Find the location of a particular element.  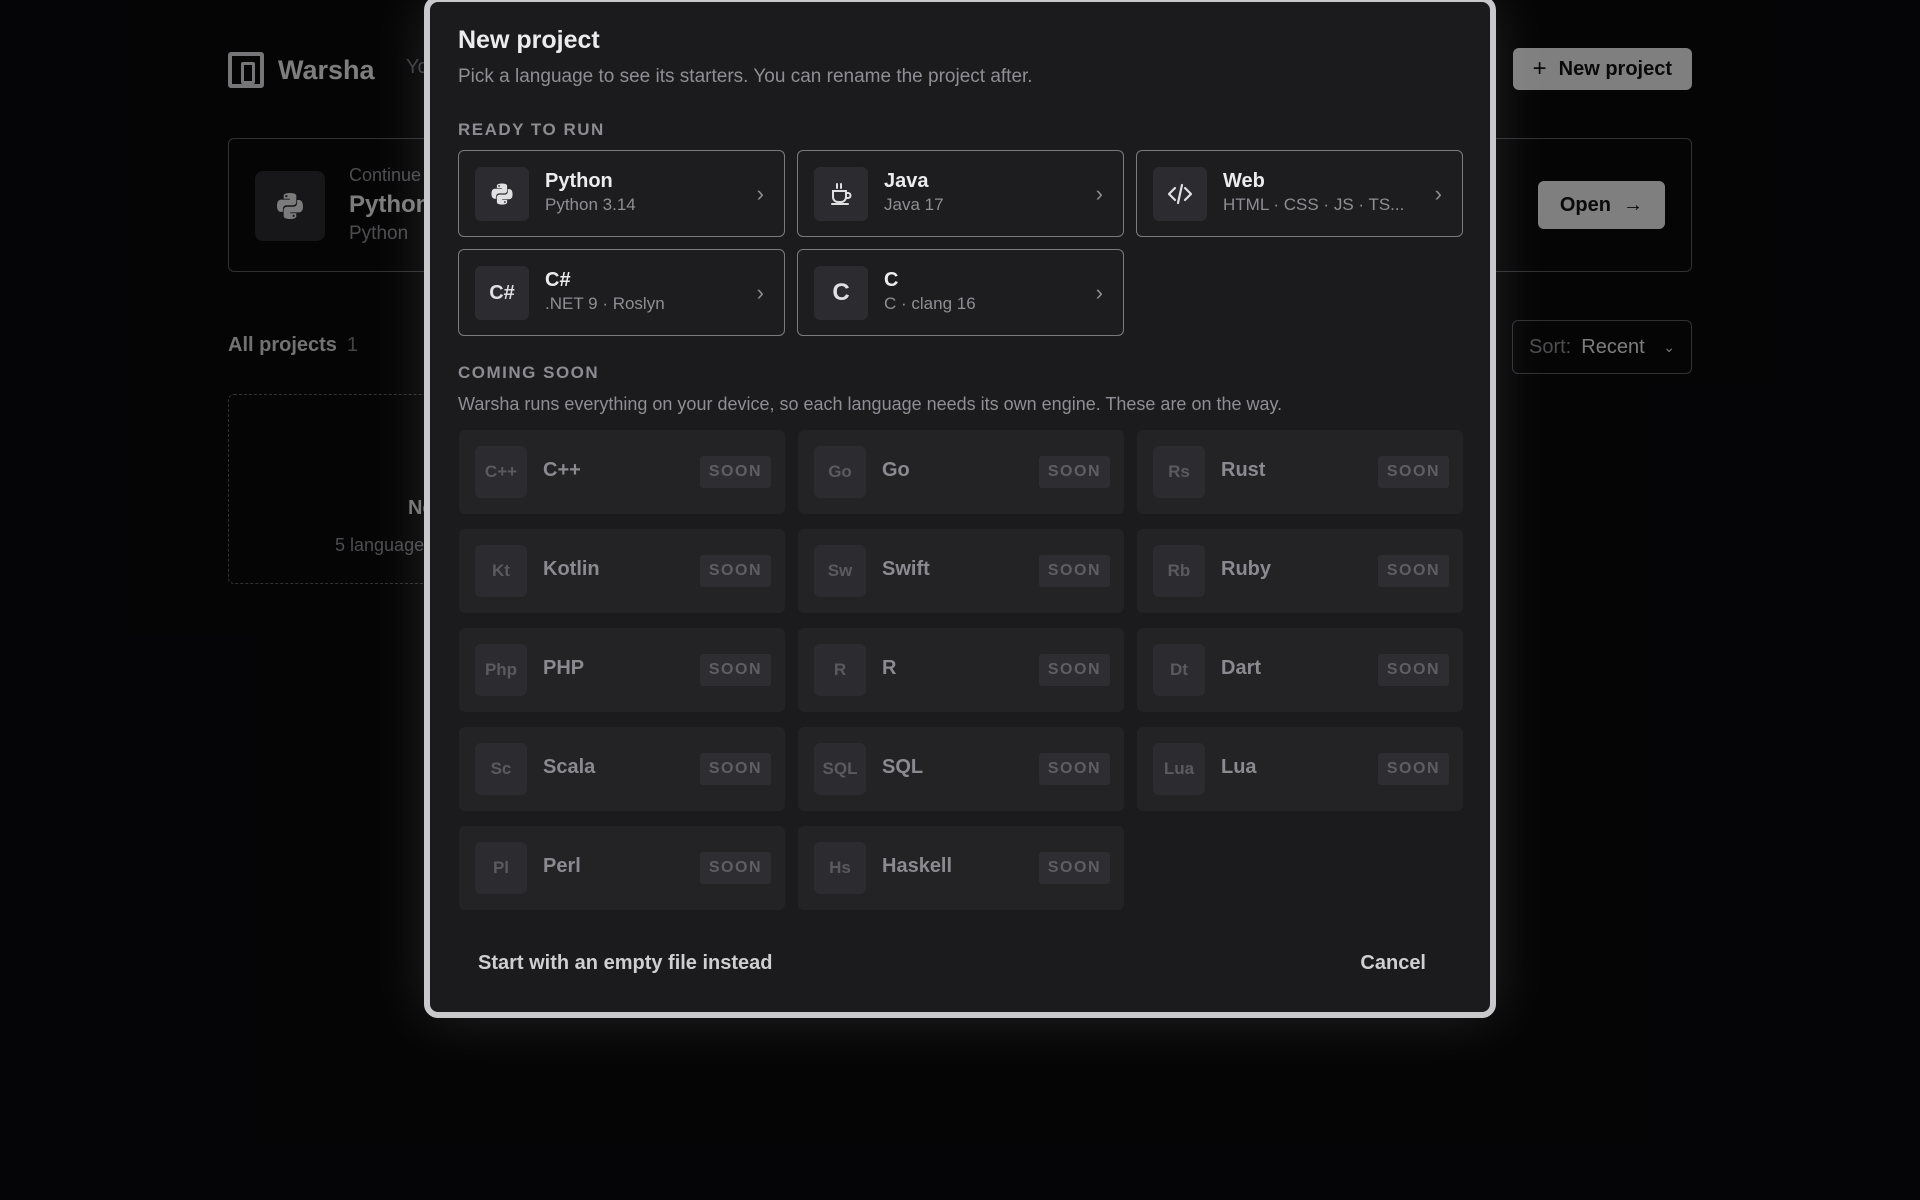

language-card-scala: Sc Scala SOON is located at coordinates (622, 769).